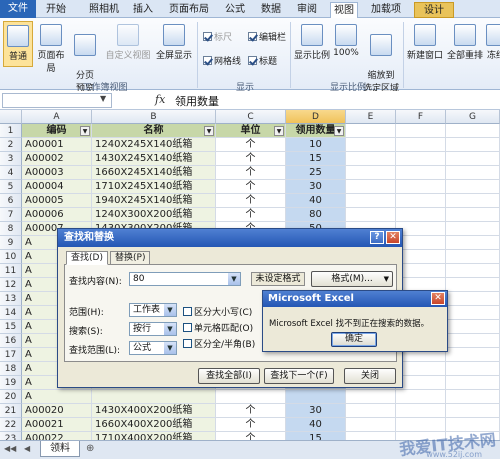 This screenshot has height=459, width=500. I want to click on row-header: 15, so click(11, 327).